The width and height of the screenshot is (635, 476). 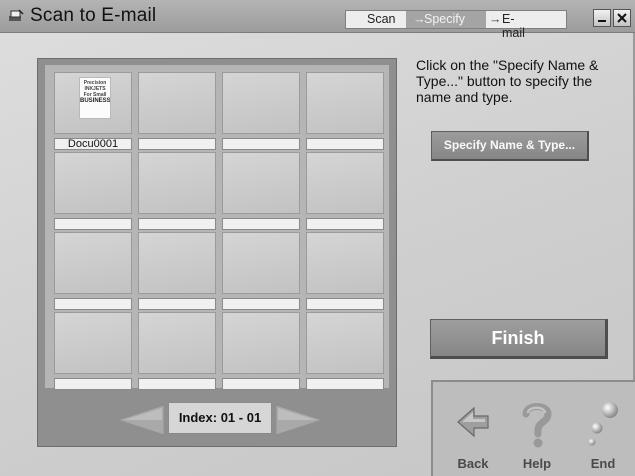 What do you see at coordinates (141, 420) in the screenshot?
I see `previous-page-arrow-icon` at bounding box center [141, 420].